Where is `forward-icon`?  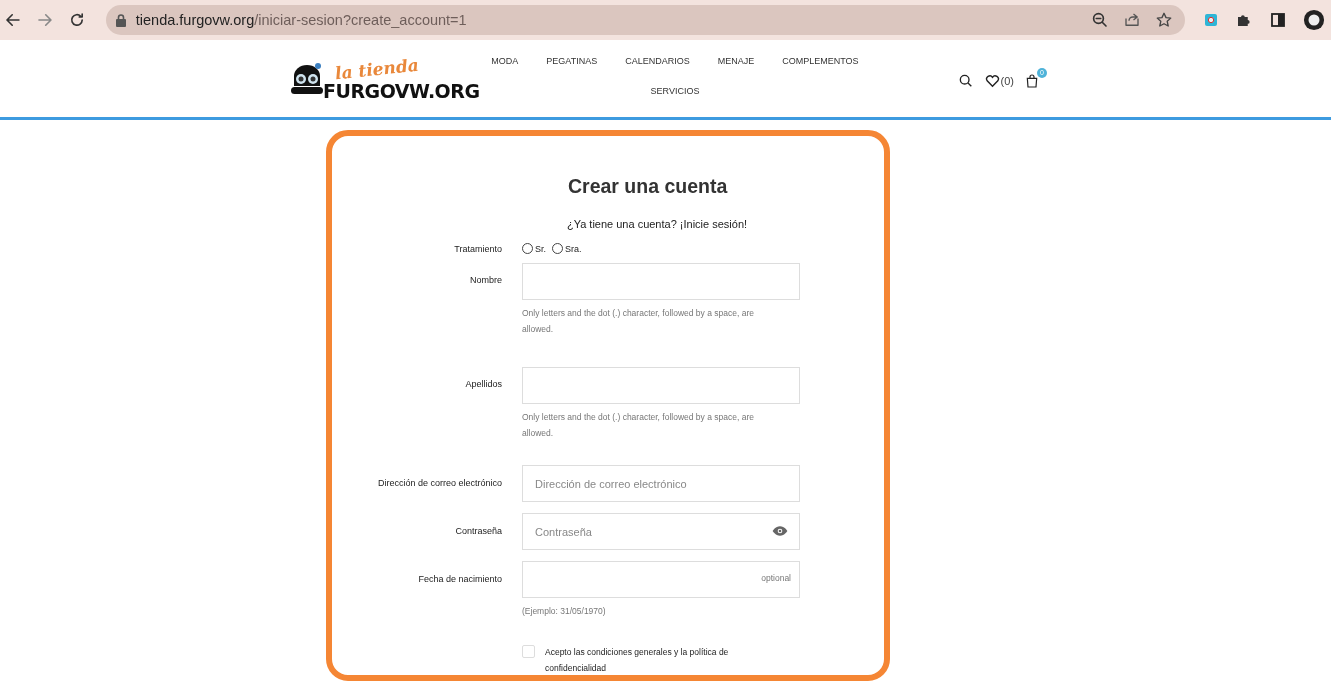
forward-icon is located at coordinates (44, 20).